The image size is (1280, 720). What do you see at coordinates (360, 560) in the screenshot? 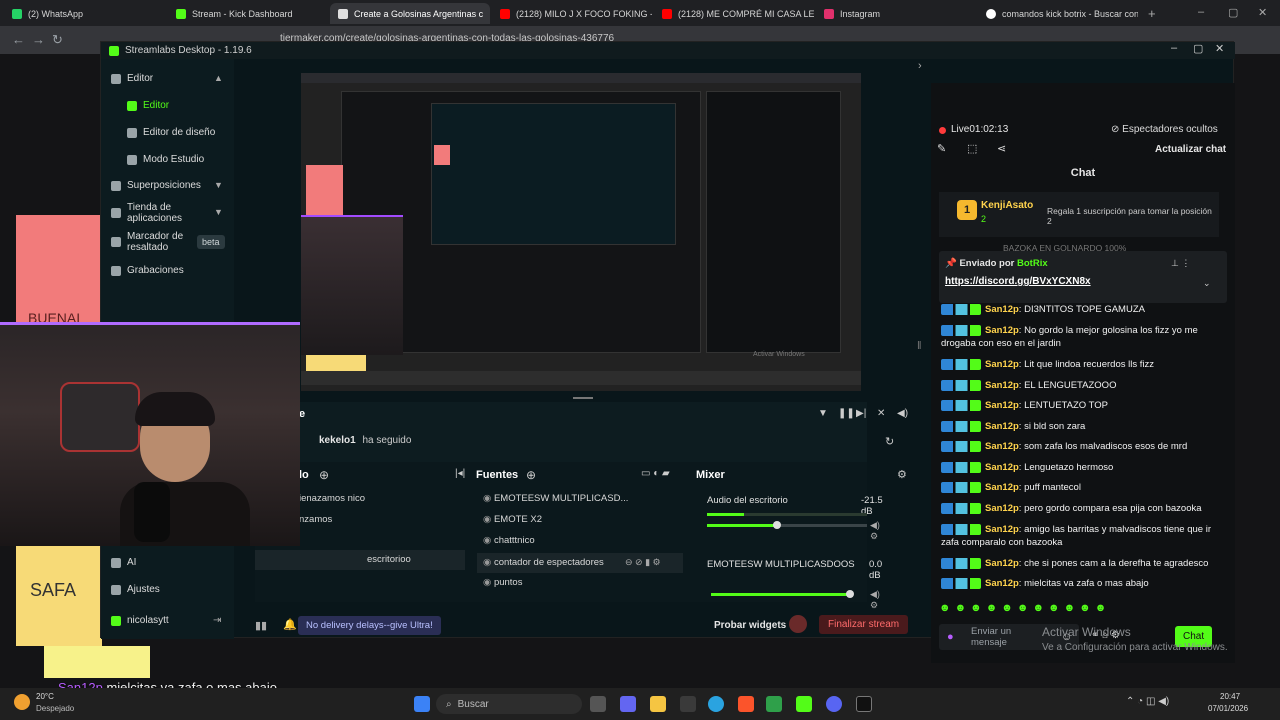
I see `scene-item-selected: escritorioo` at bounding box center [360, 560].